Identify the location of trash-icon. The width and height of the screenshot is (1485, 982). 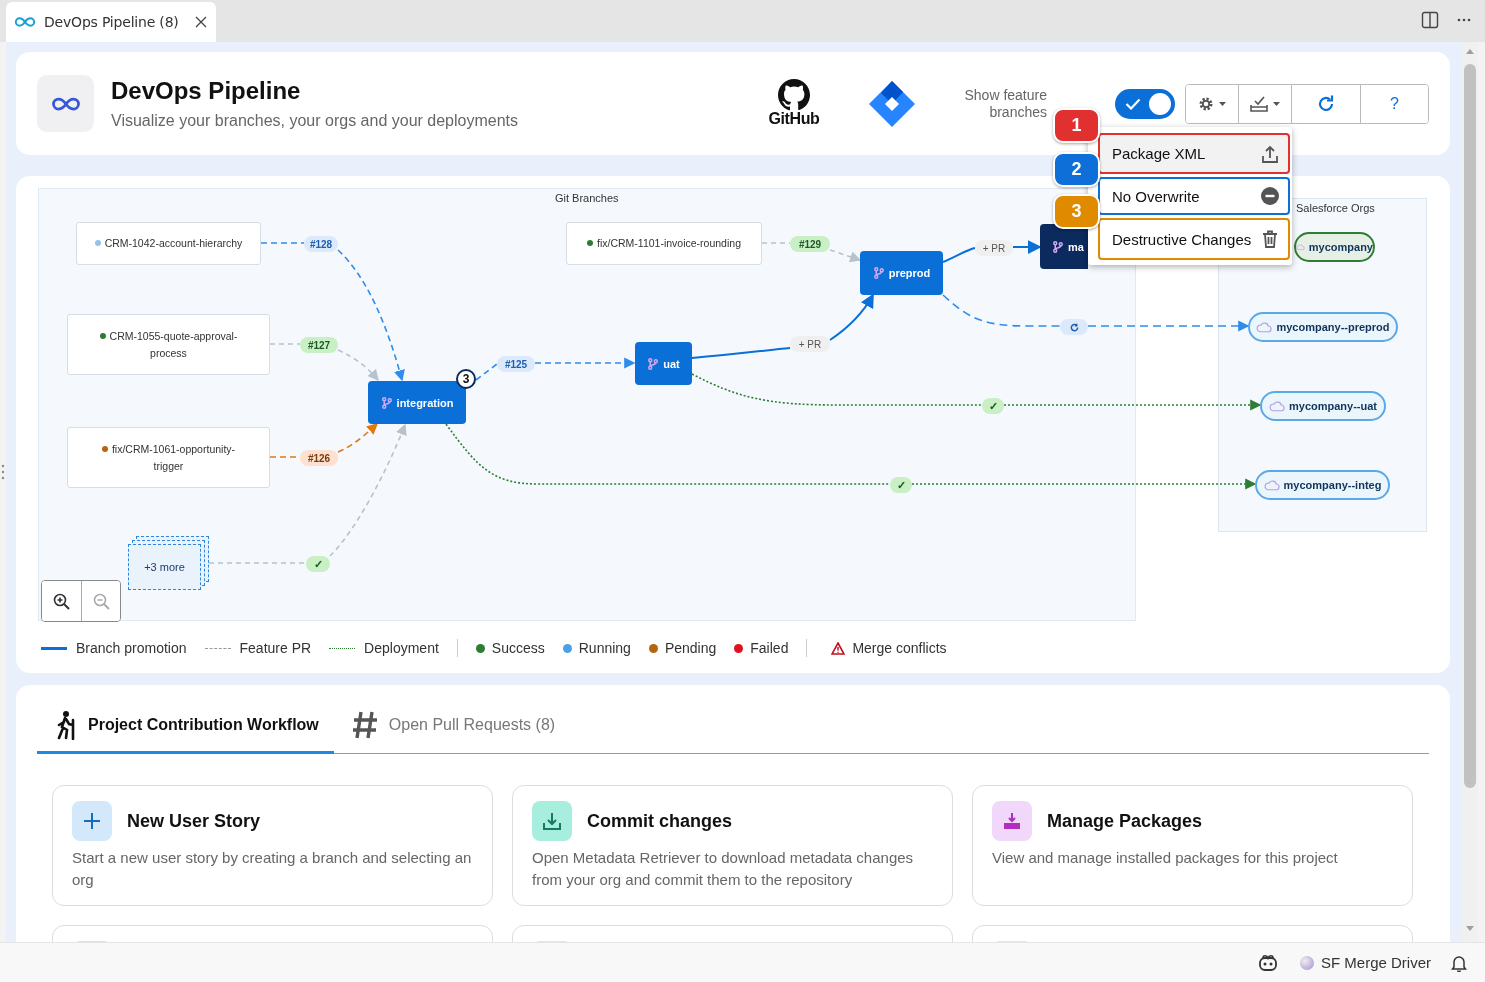
(1270, 239).